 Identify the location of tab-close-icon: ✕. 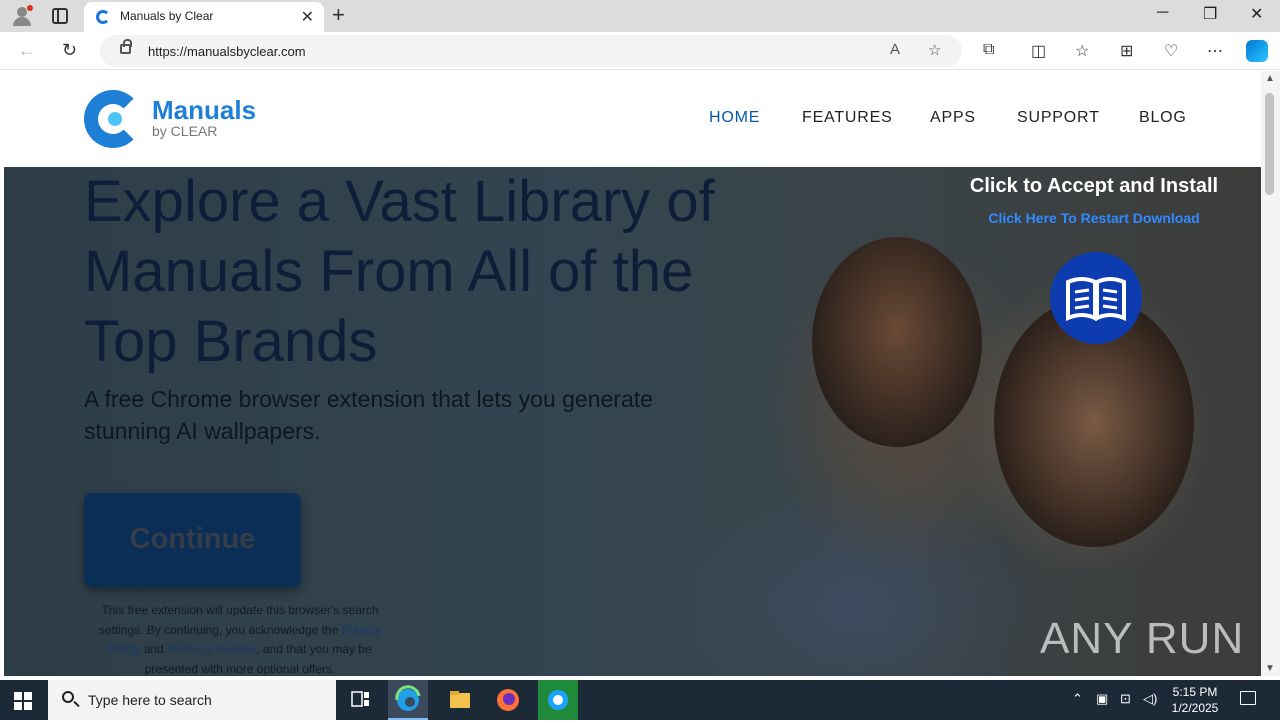
(307, 17).